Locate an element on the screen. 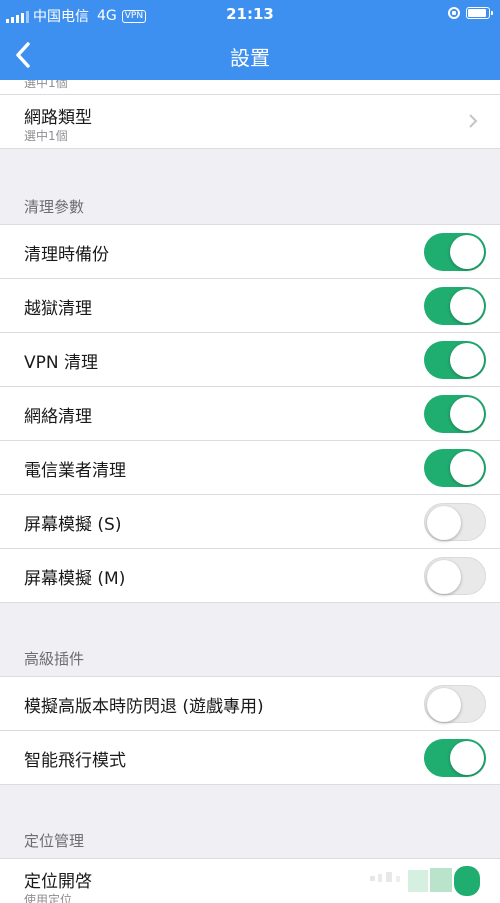 This screenshot has width=500, height=903. toggle-row: 模擬高版本時防閃退 (遊戲專用) is located at coordinates (250, 703).